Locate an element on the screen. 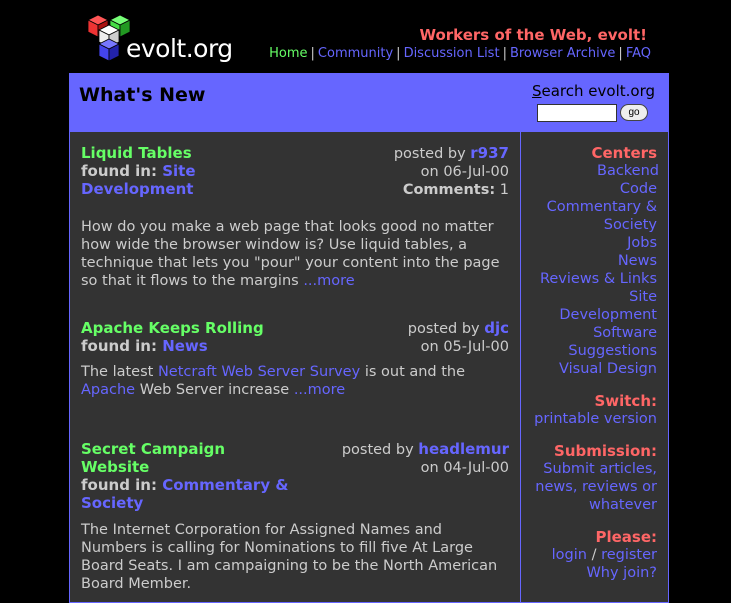 This screenshot has width=731, height=603. why-join-link: Why join? is located at coordinates (604, 573).